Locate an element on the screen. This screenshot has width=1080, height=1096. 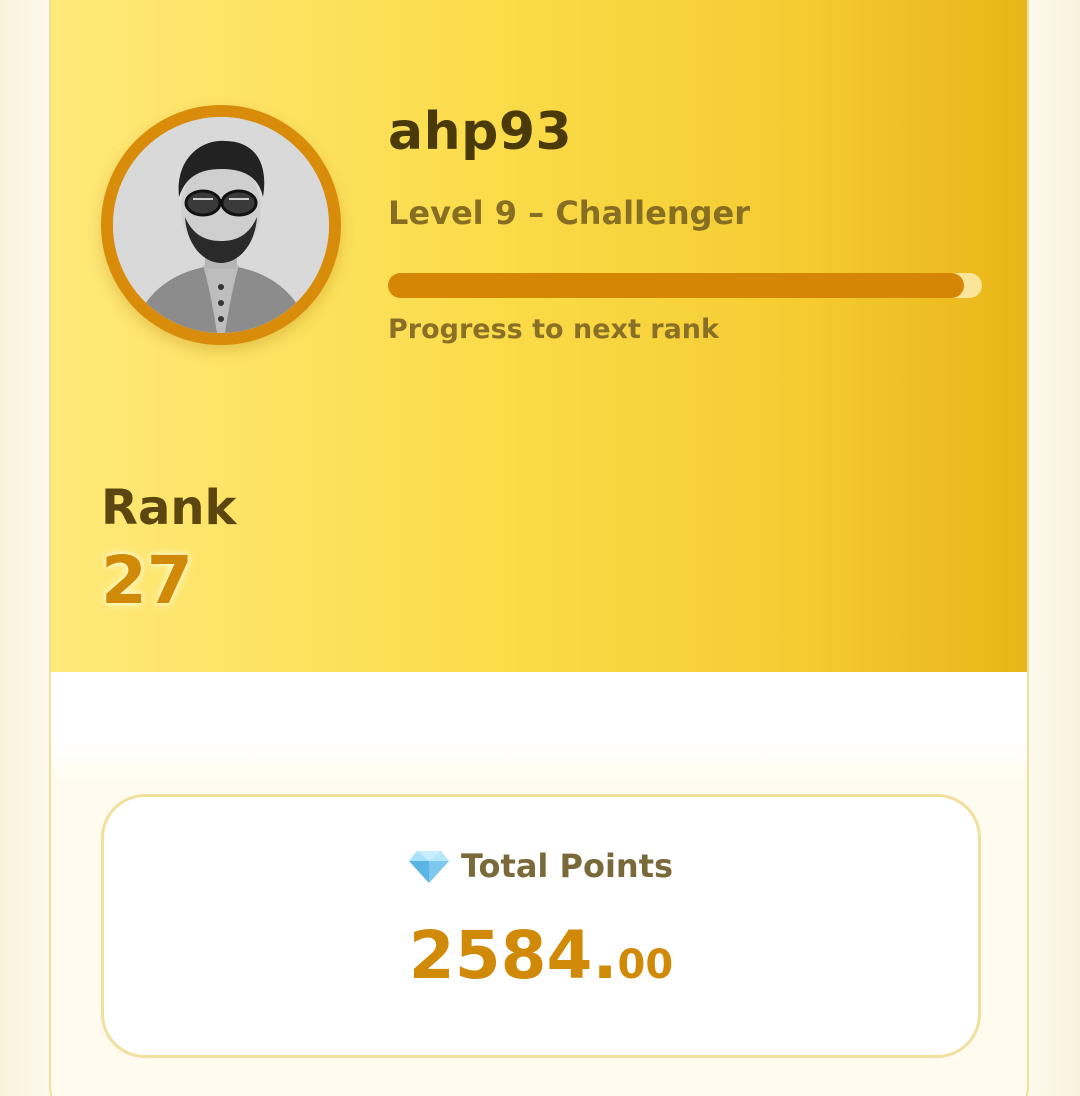
avatar-ring is located at coordinates (221, 225).